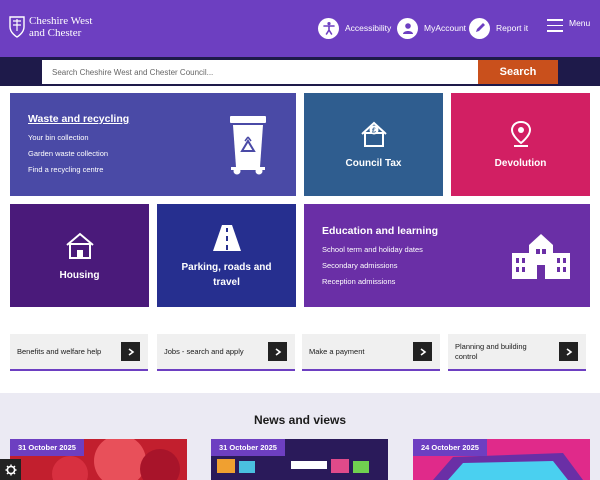  I want to click on waste-link-recycling-centre: Find a recycling centre, so click(68, 169).